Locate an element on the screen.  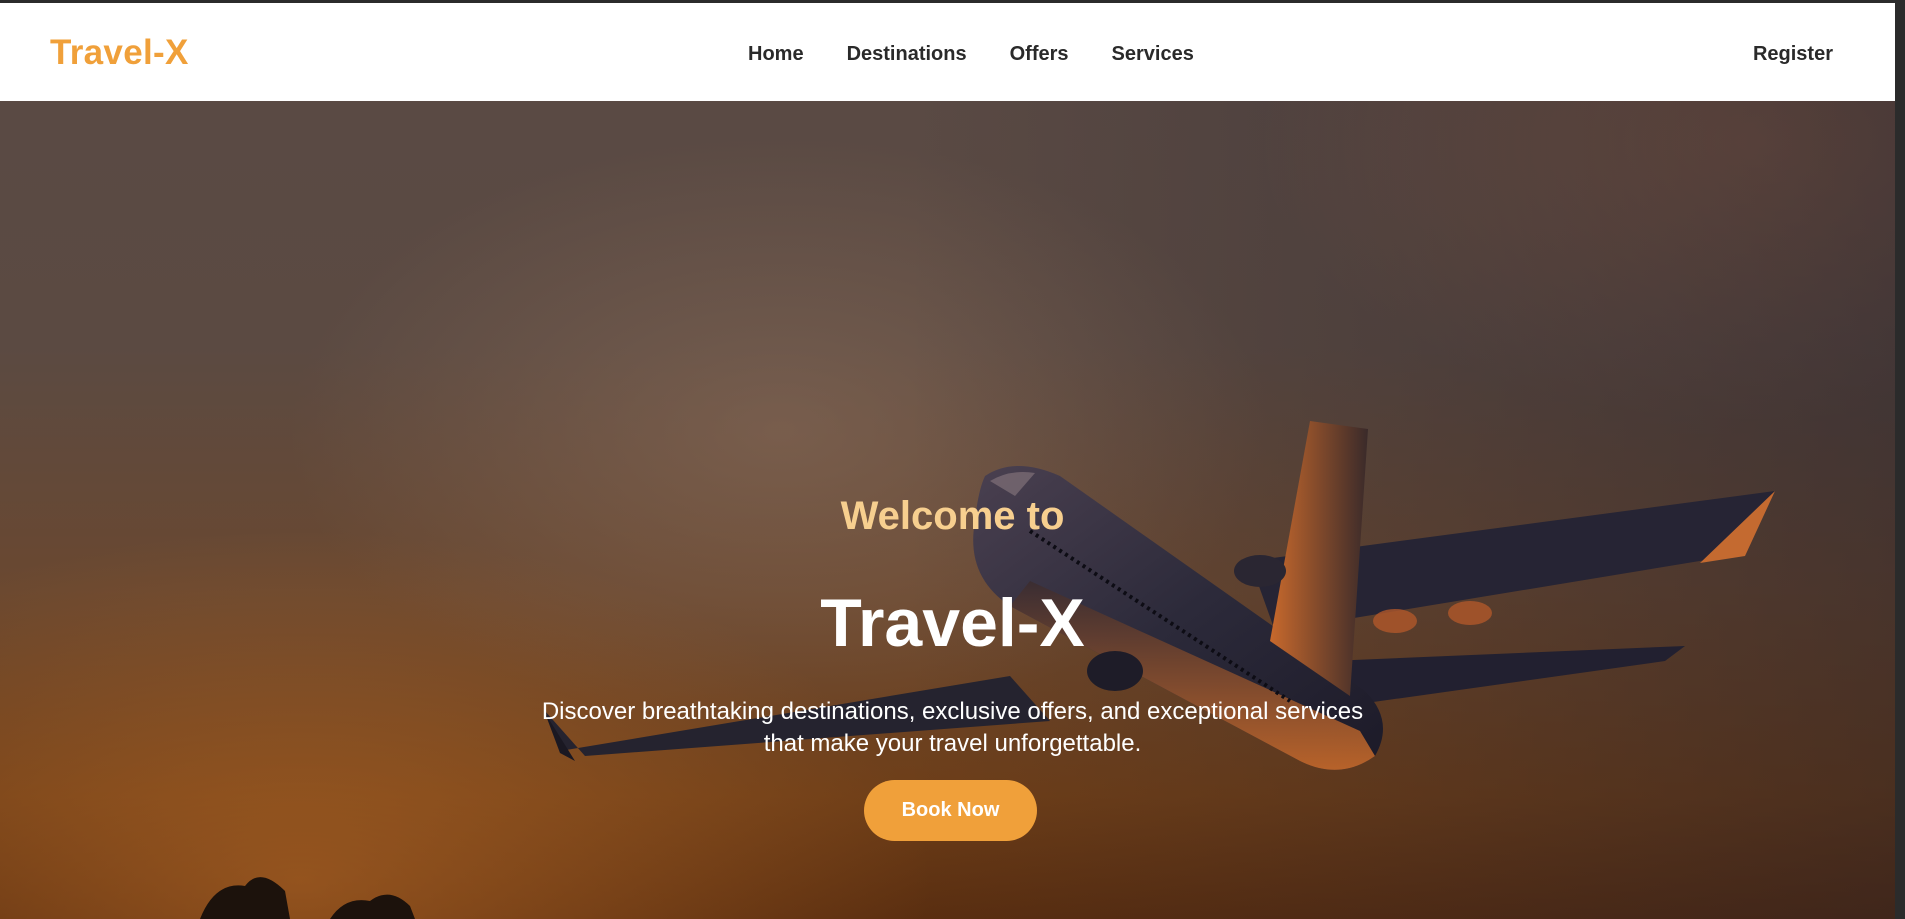
site-logo: Travel-X is located at coordinates (119, 53).